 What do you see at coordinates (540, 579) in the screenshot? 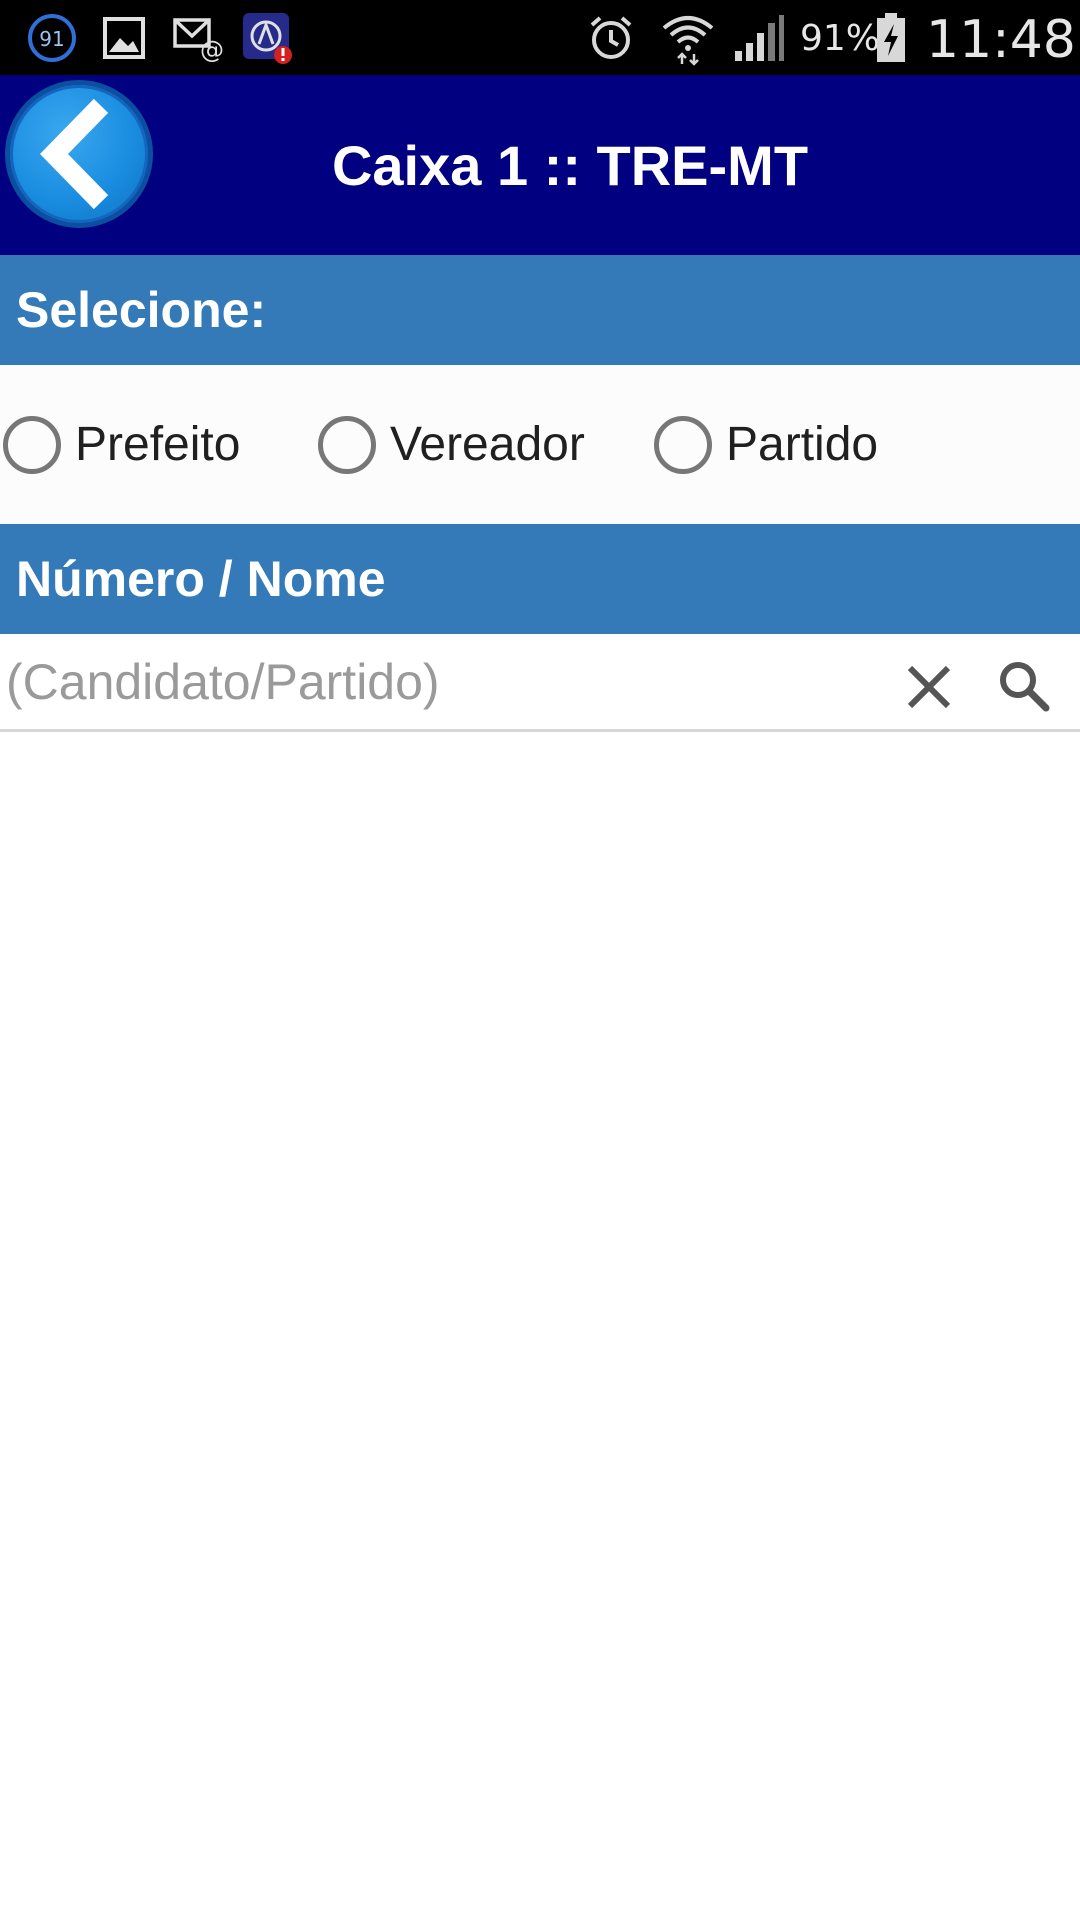
I see `search-section-header: Número / Nome` at bounding box center [540, 579].